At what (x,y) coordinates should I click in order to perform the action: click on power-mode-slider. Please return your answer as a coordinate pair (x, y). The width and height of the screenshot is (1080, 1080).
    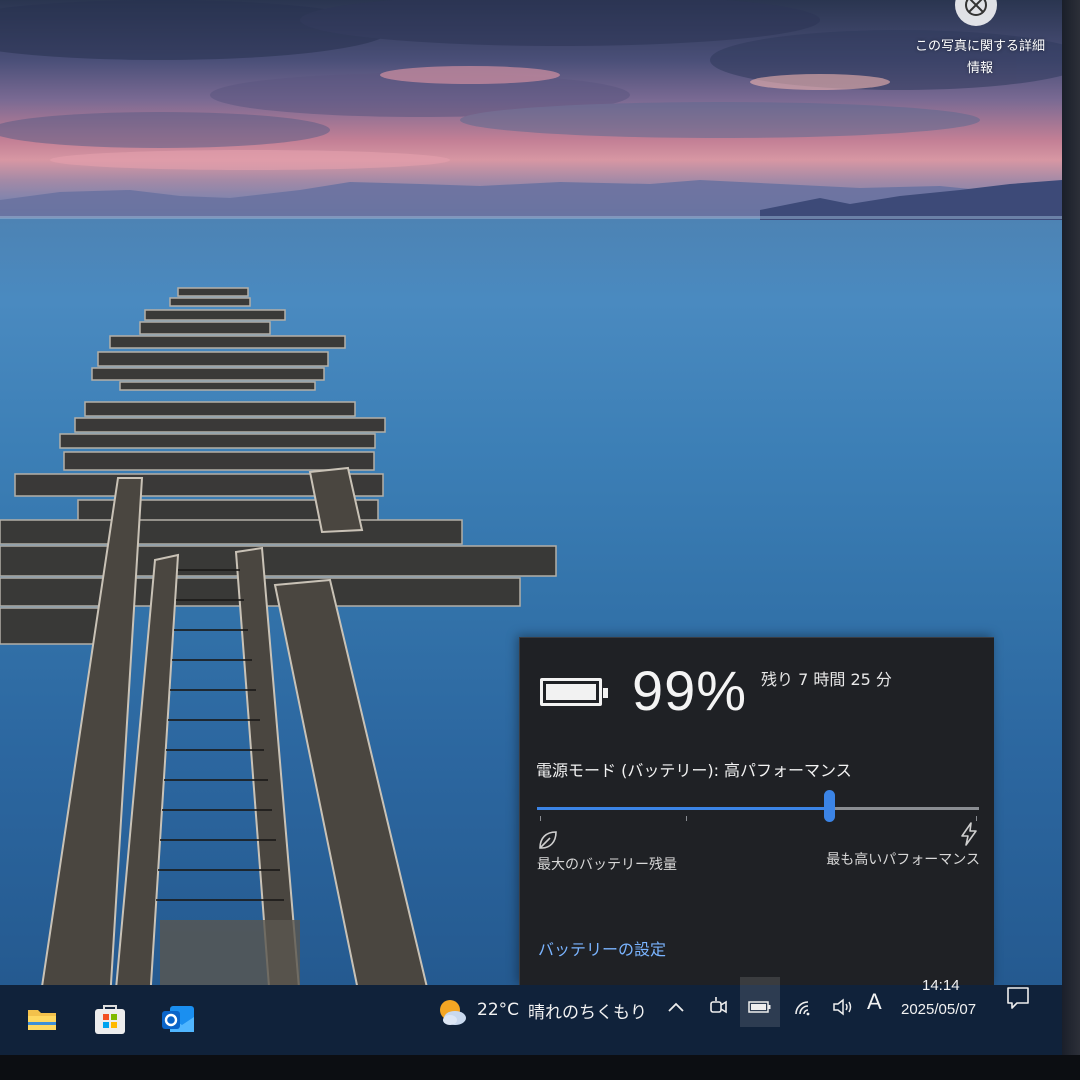
    Looking at the image, I should click on (758, 808).